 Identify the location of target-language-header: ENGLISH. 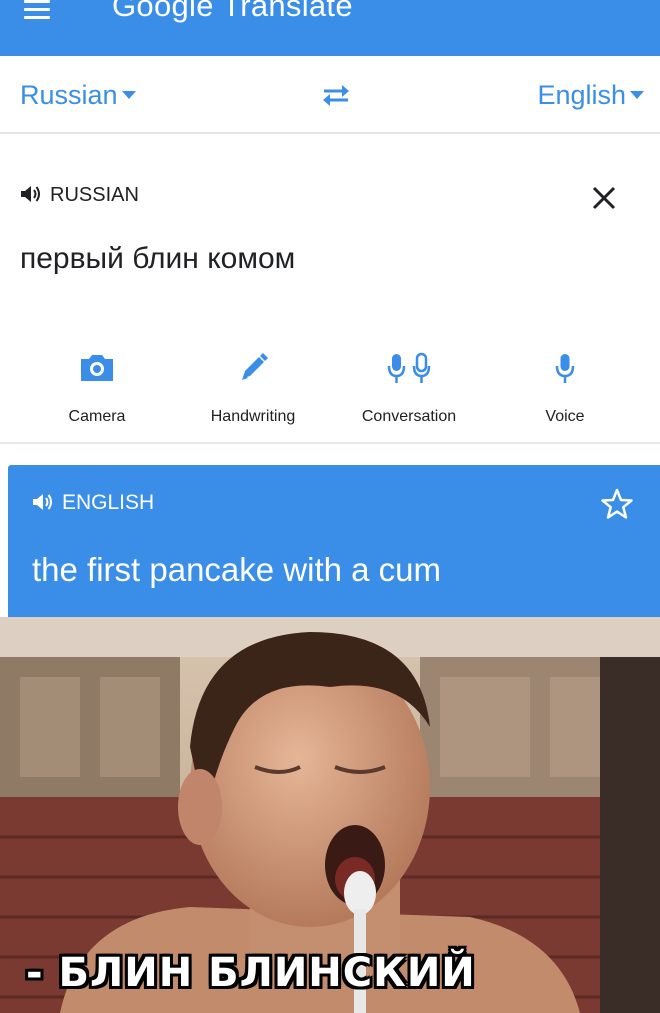
(93, 503).